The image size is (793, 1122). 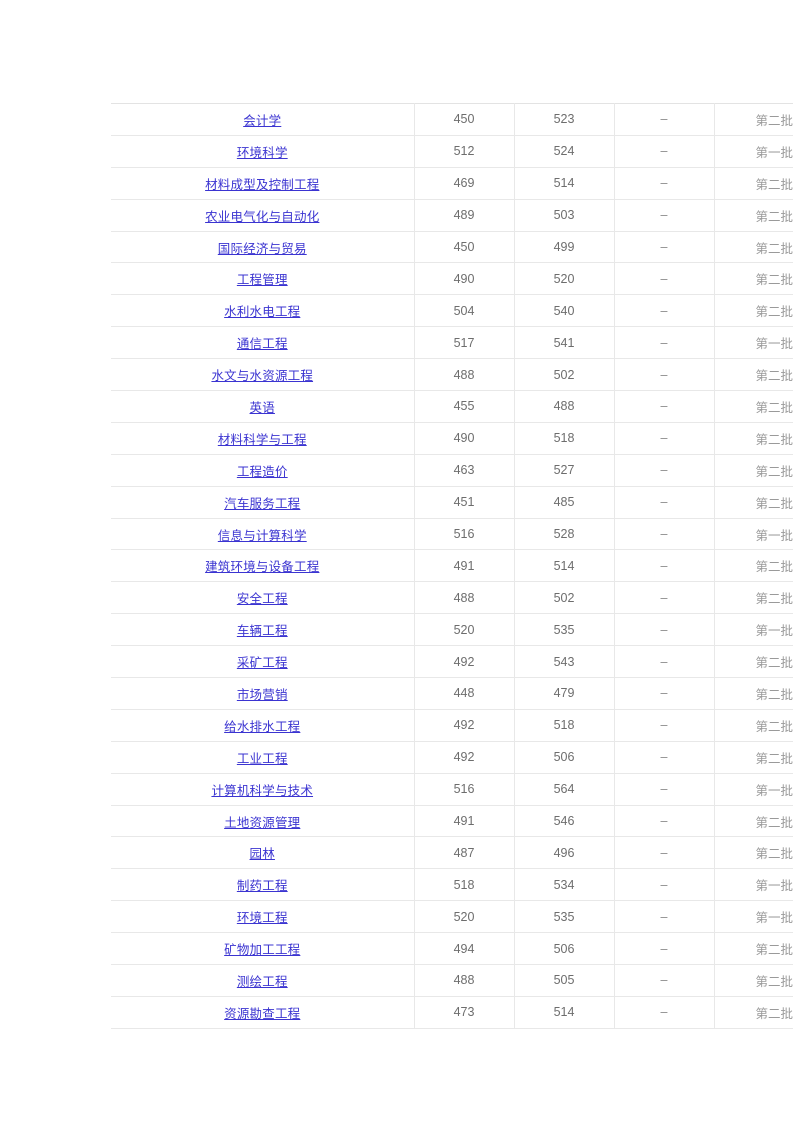 What do you see at coordinates (563, 279) in the screenshot?
I see `avg-score-cell: 520` at bounding box center [563, 279].